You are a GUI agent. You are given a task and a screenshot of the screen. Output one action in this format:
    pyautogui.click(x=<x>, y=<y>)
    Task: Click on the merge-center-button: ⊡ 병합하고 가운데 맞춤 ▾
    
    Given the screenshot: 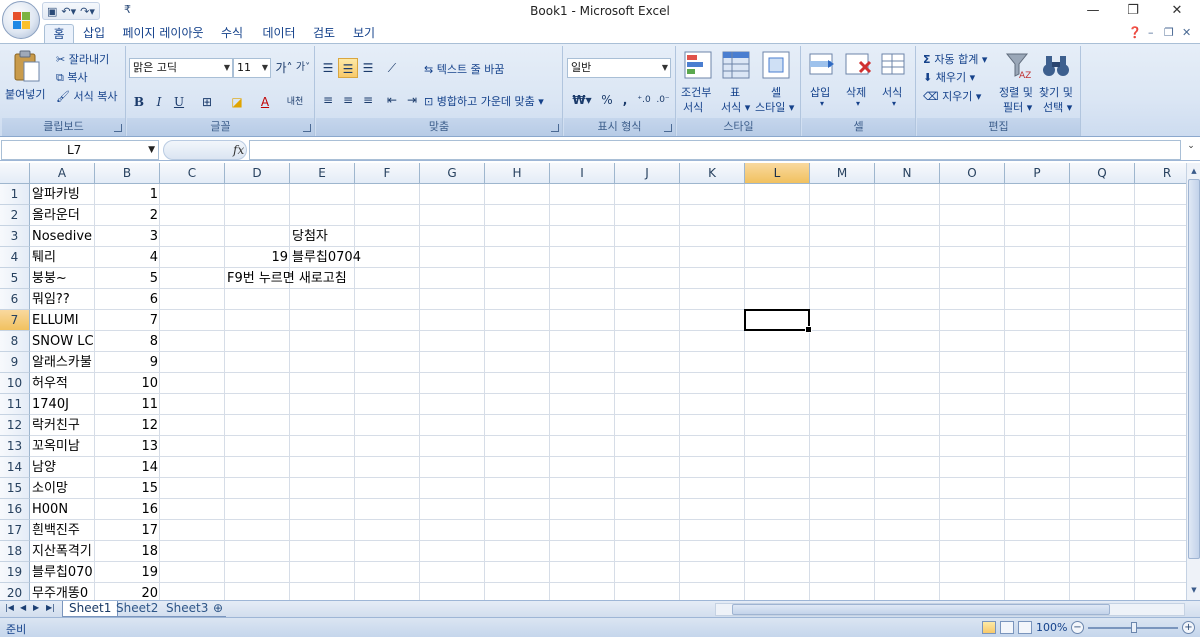 What is the action you would take?
    pyautogui.click(x=484, y=101)
    